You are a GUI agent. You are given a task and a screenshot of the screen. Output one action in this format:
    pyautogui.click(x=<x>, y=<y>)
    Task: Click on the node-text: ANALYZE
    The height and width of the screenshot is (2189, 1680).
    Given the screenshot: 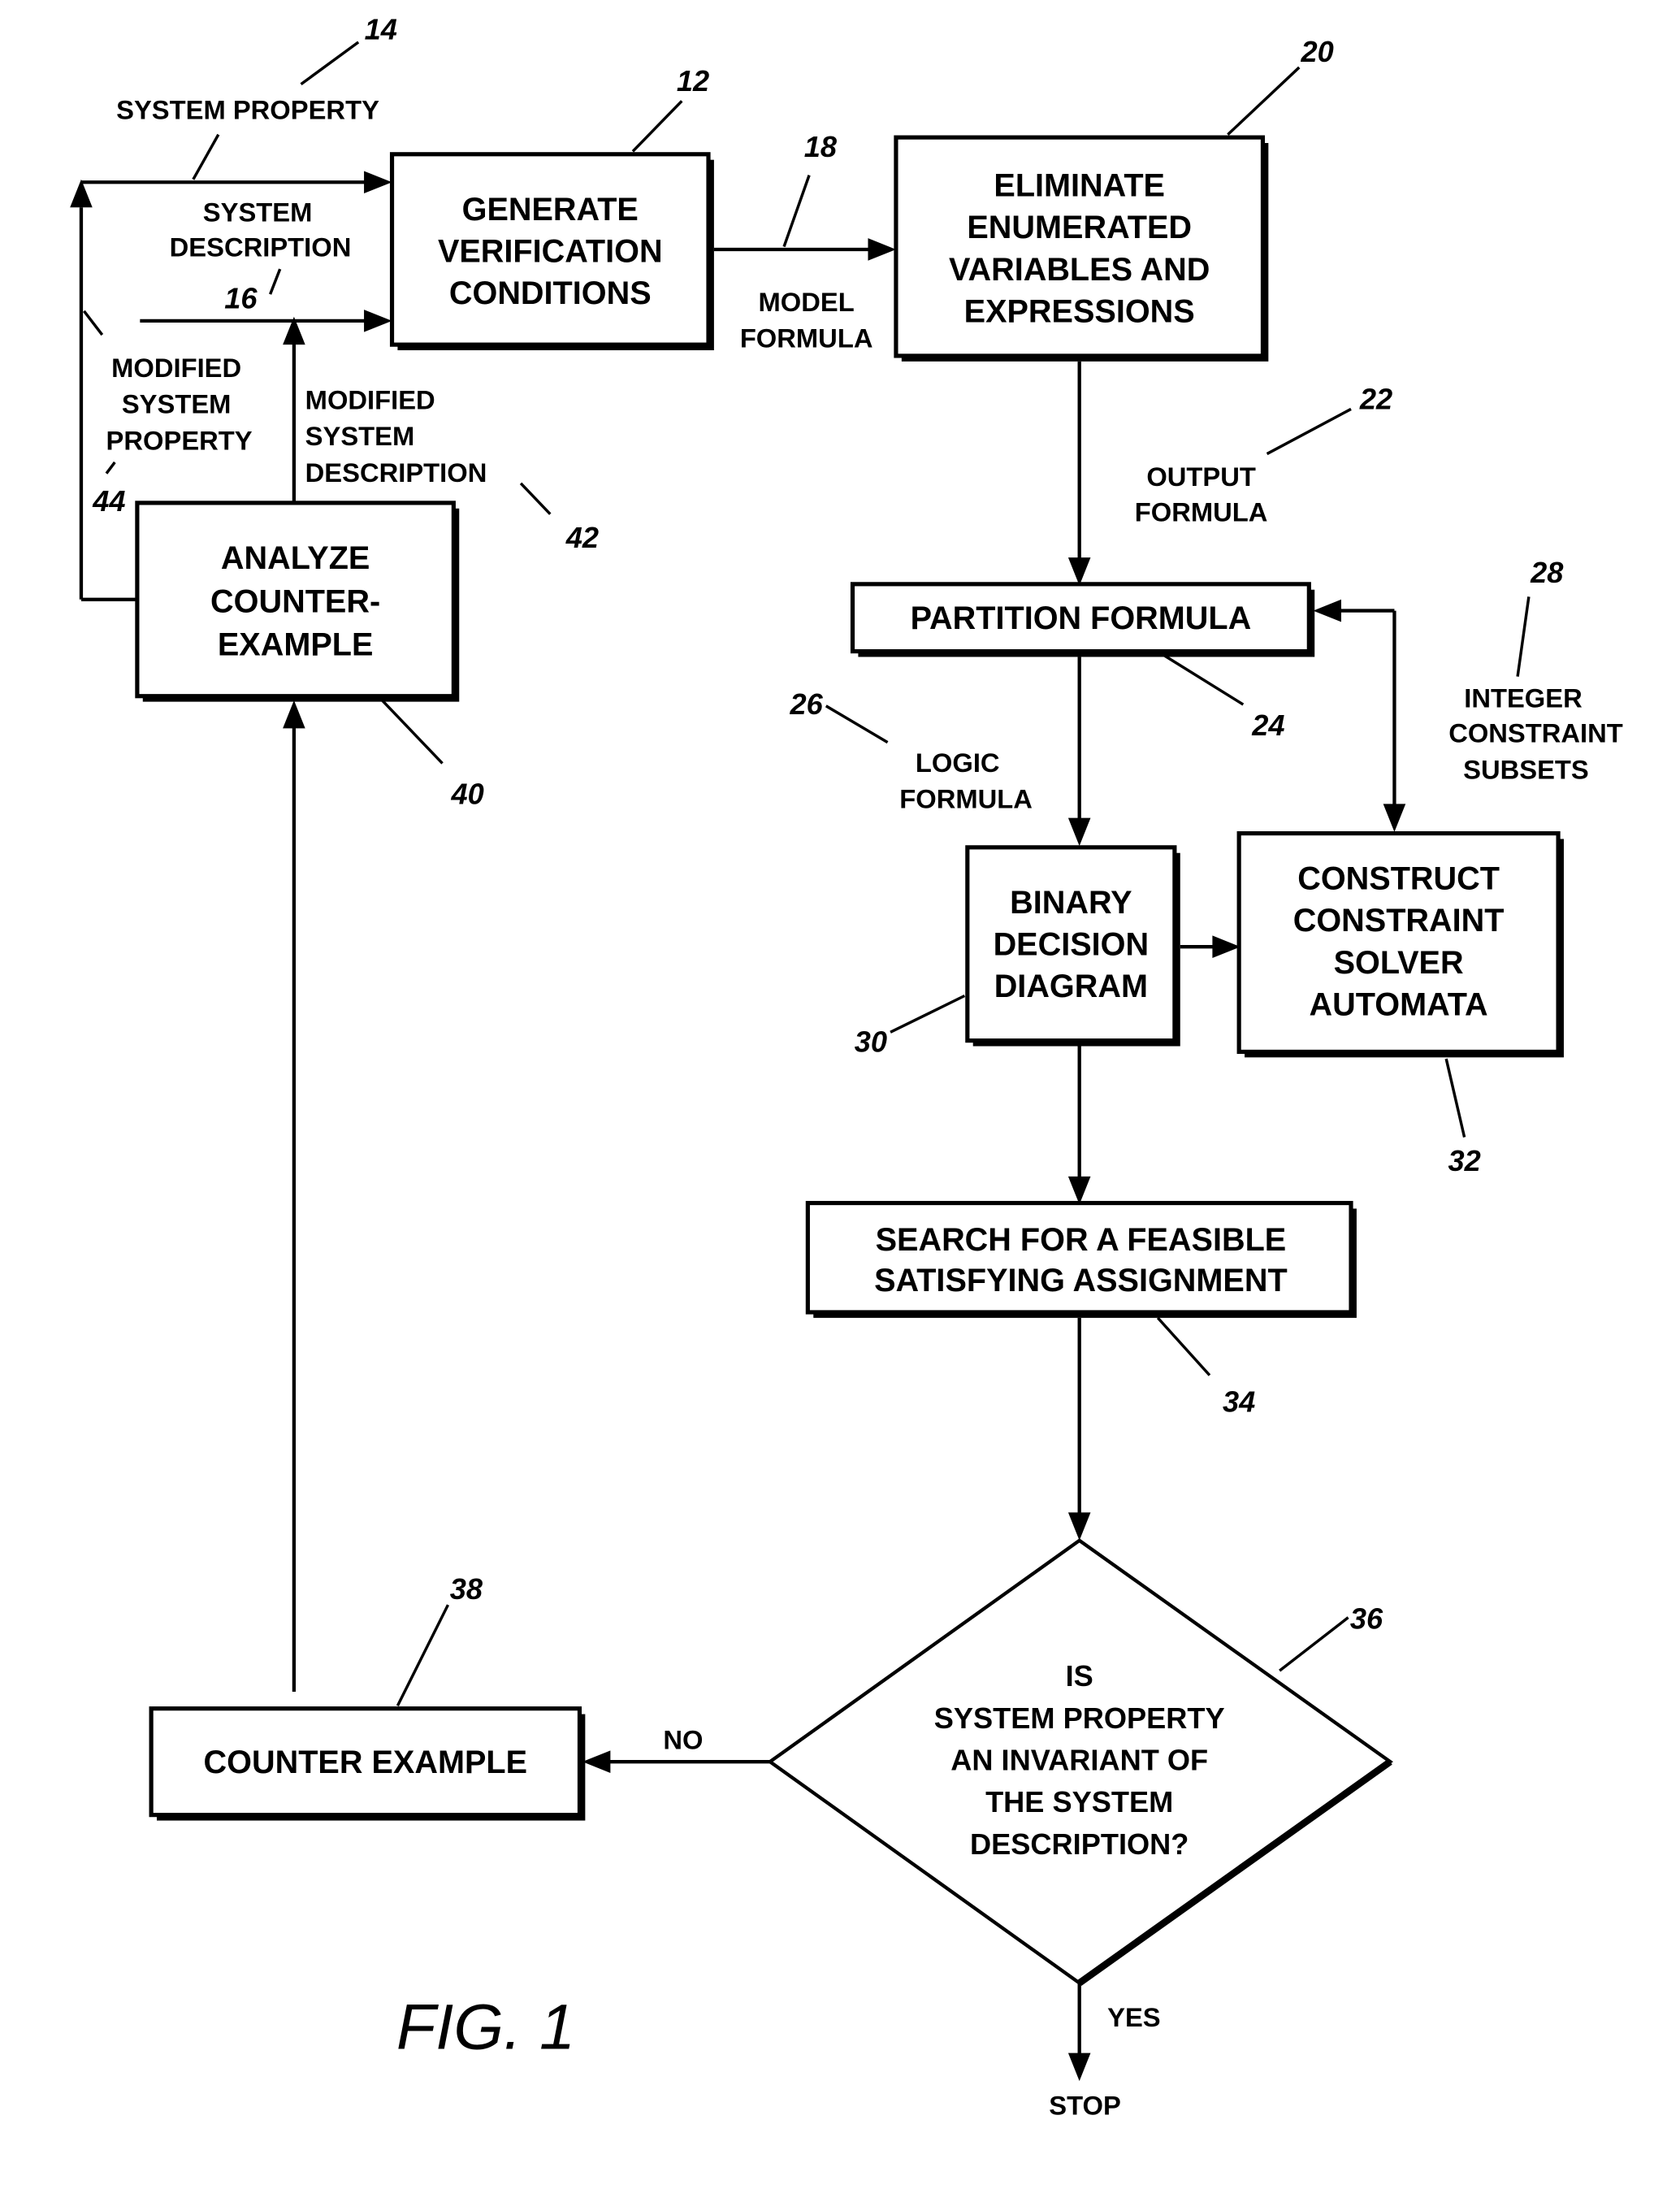 What is the action you would take?
    pyautogui.click(x=295, y=558)
    